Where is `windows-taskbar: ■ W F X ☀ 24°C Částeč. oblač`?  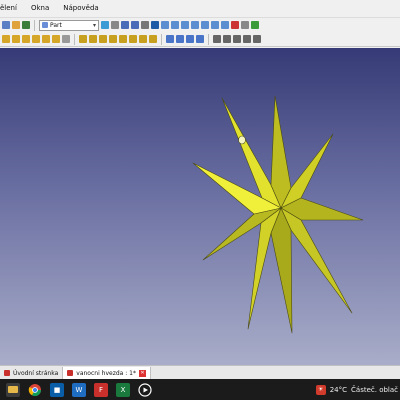
windows-taskbar: ■ W F X ☀ 24°C Částeč. oblač is located at coordinates (200, 389).